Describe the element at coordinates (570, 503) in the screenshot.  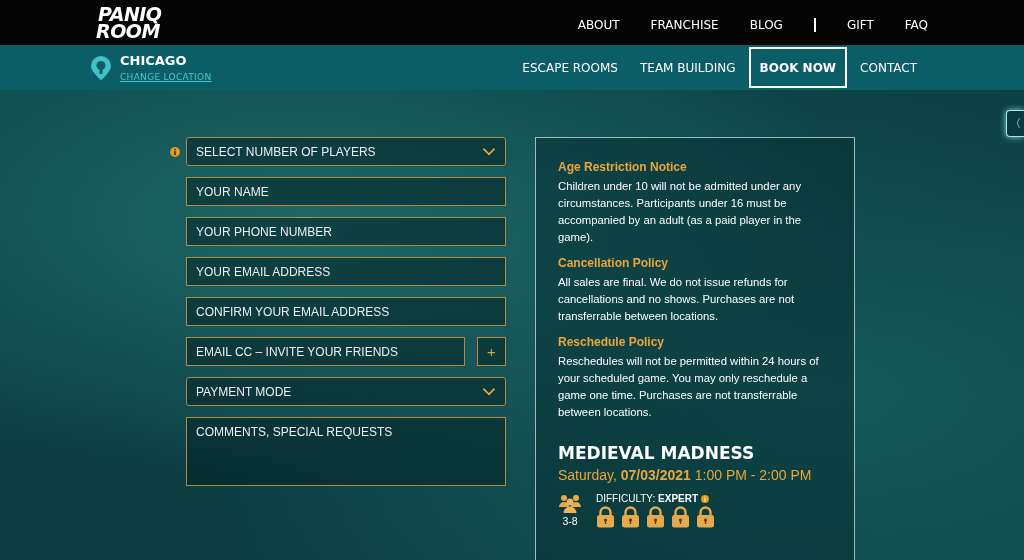
I see `group-icon` at that location.